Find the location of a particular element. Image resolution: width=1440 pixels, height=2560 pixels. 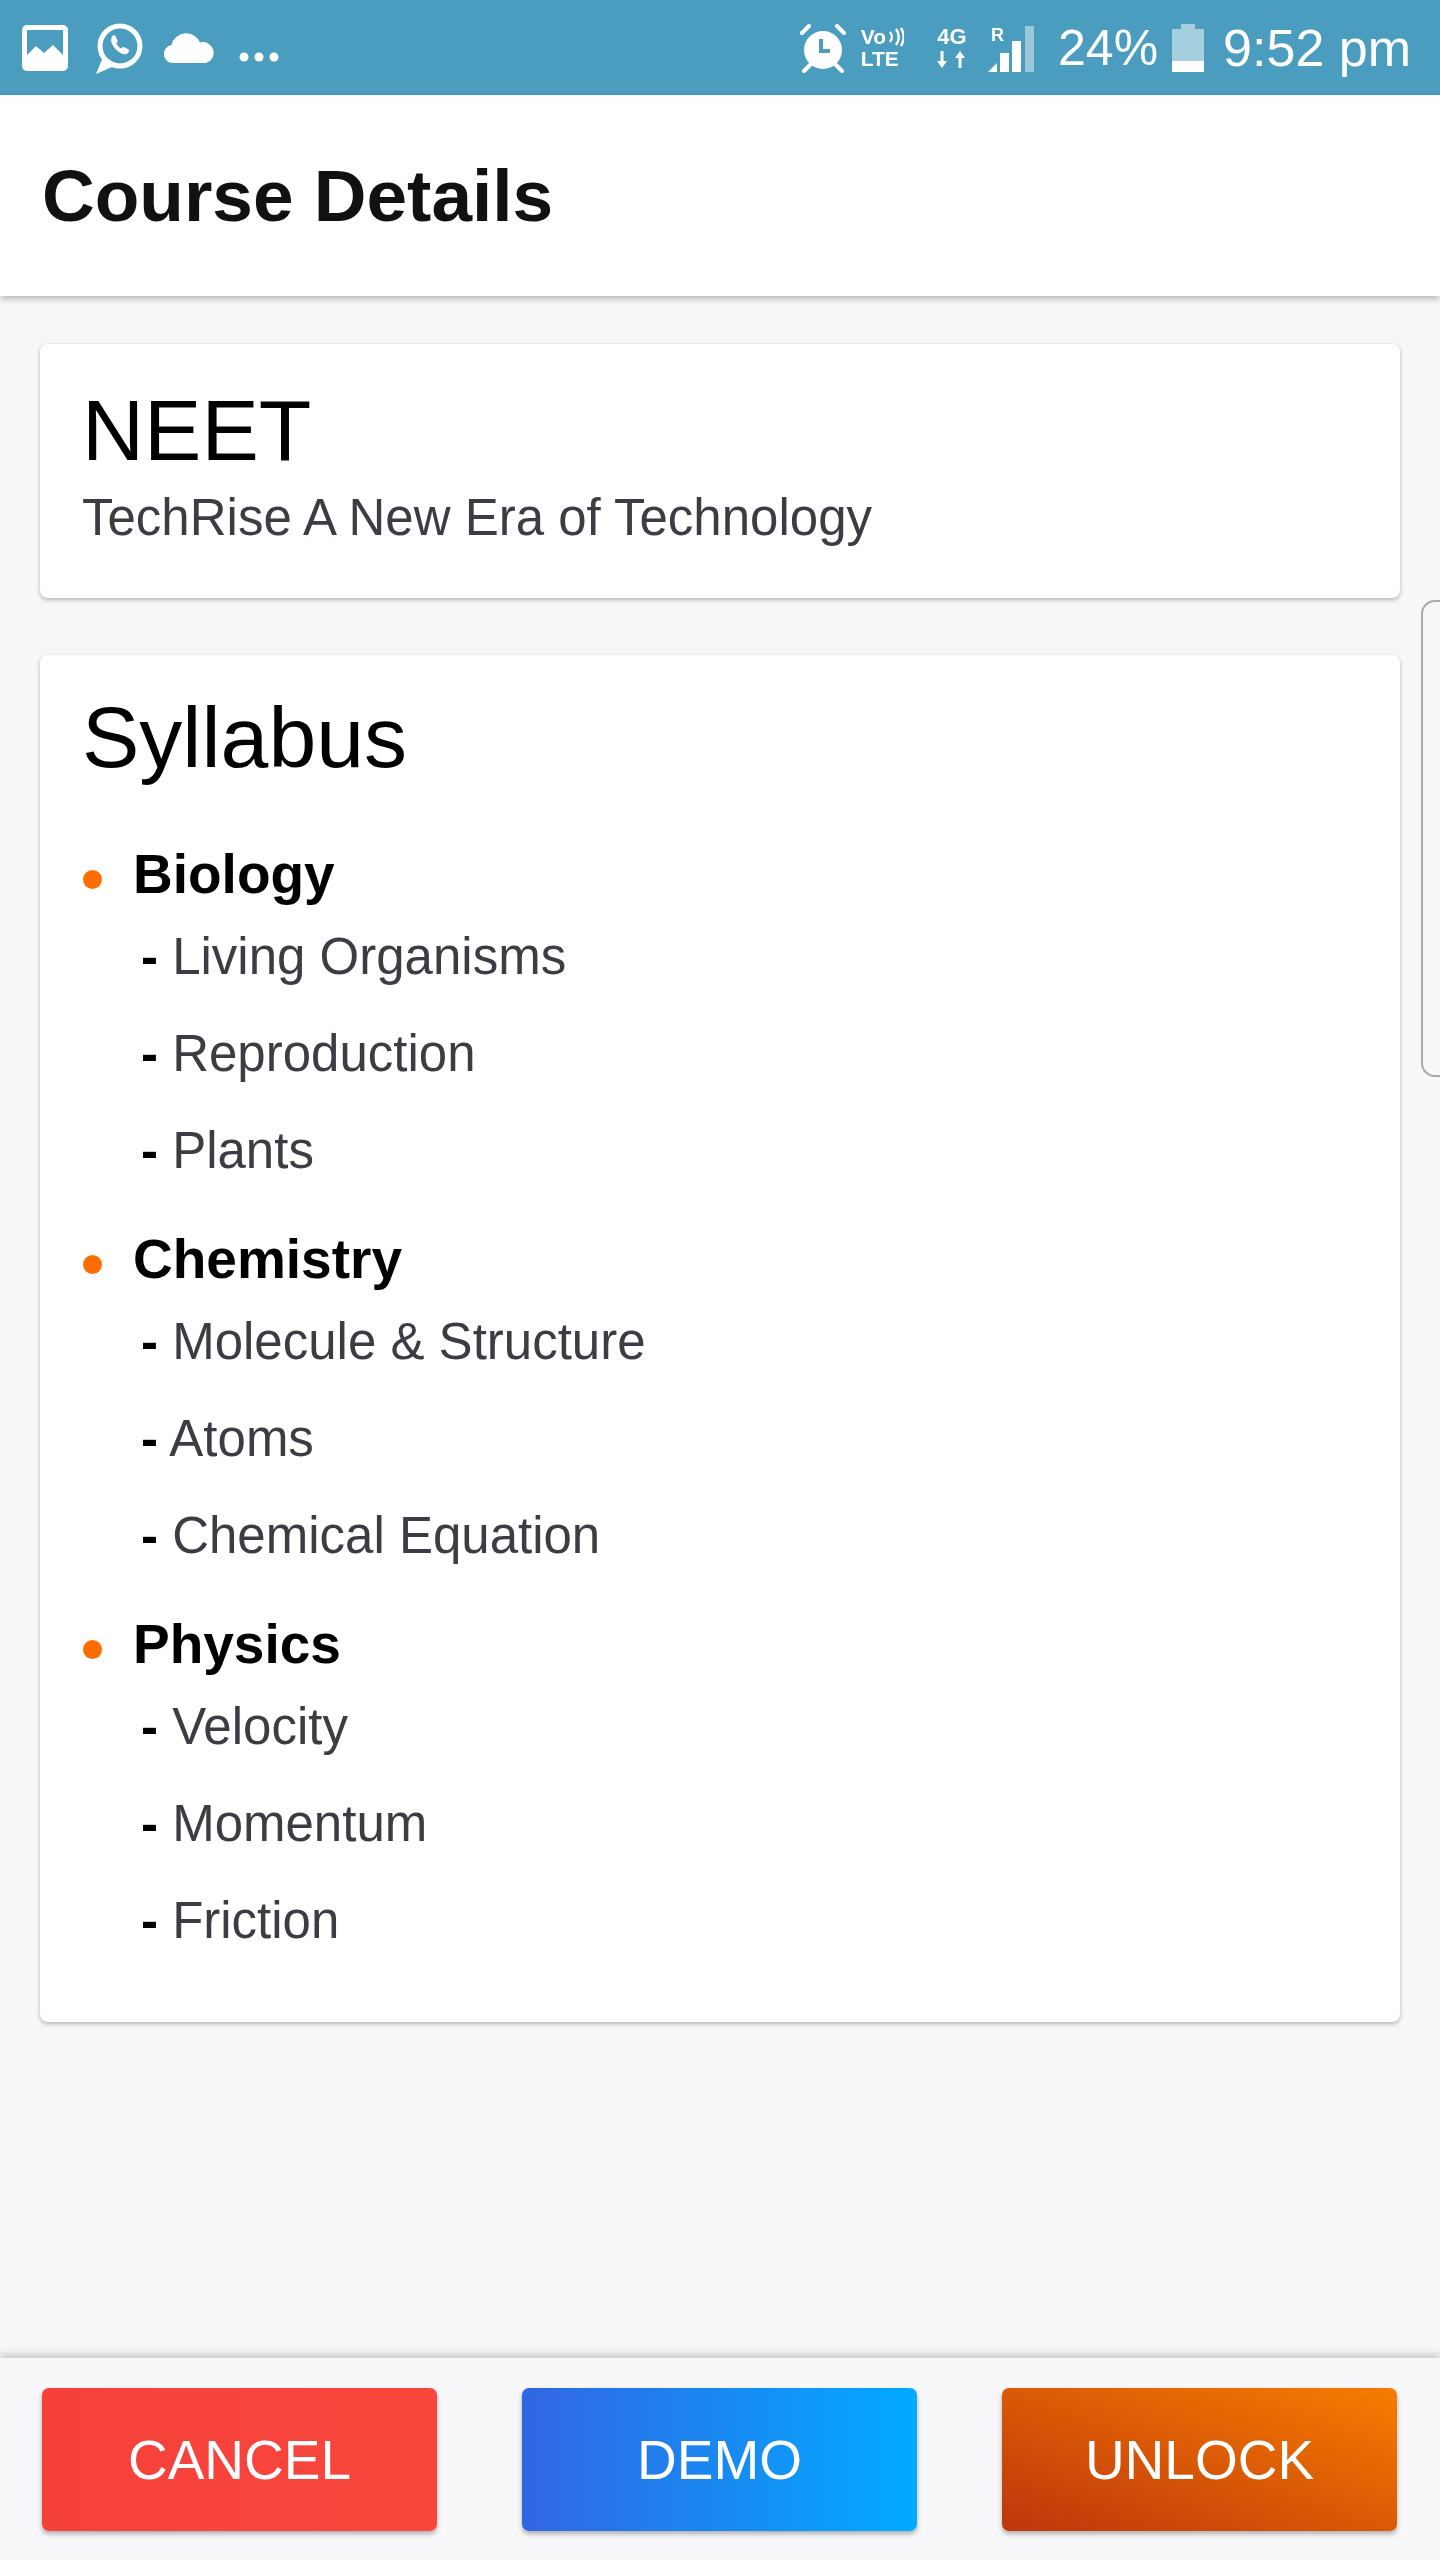

signal-waves-icon is located at coordinates (896, 36).